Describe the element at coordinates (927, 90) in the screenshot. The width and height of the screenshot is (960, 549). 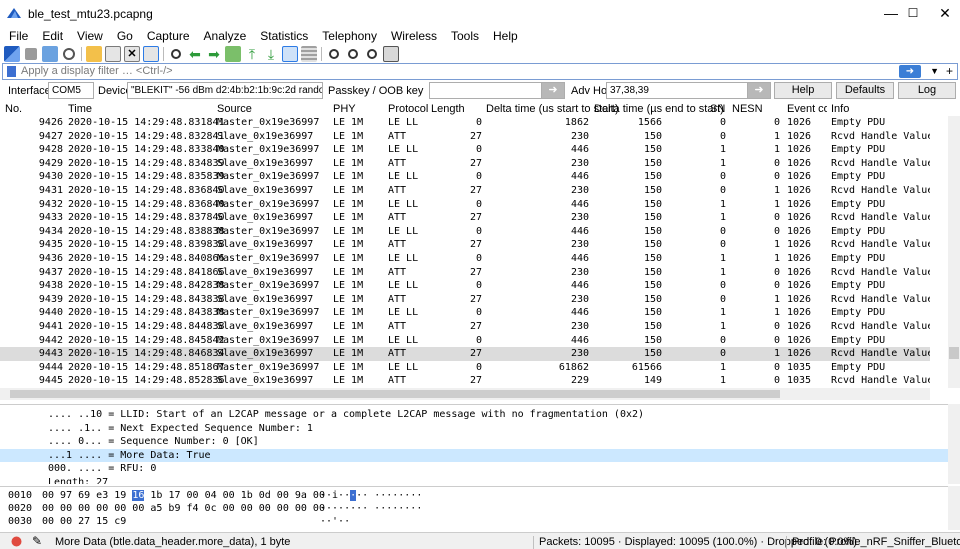
I see `log-button: Log` at that location.